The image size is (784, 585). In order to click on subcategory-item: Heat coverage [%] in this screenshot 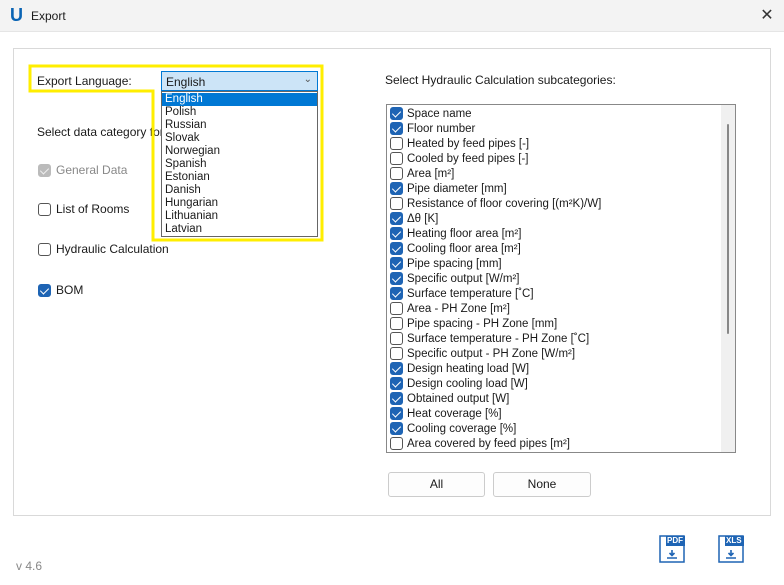, I will do `click(561, 413)`.